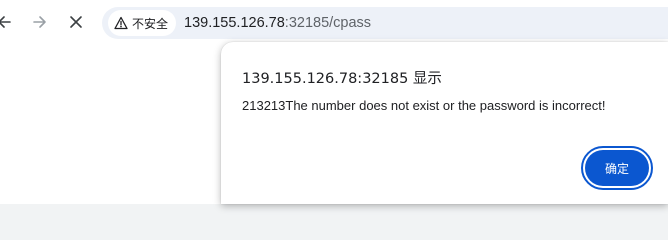 This screenshot has width=668, height=240. I want to click on stop-button, so click(76, 22).